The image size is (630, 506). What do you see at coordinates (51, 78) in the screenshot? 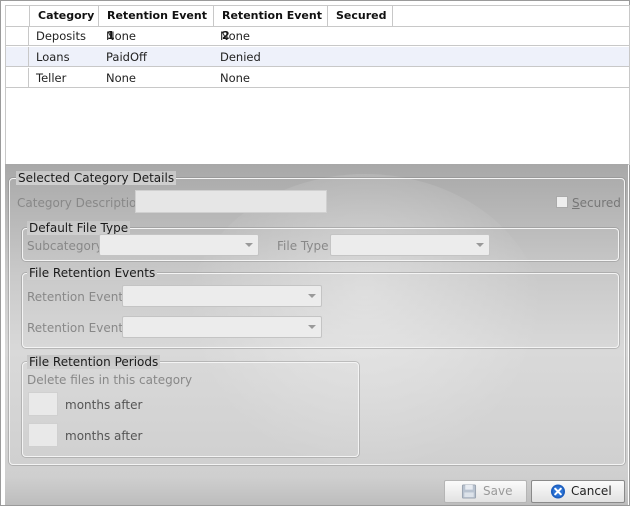
I see `cell-category: Teller` at bounding box center [51, 78].